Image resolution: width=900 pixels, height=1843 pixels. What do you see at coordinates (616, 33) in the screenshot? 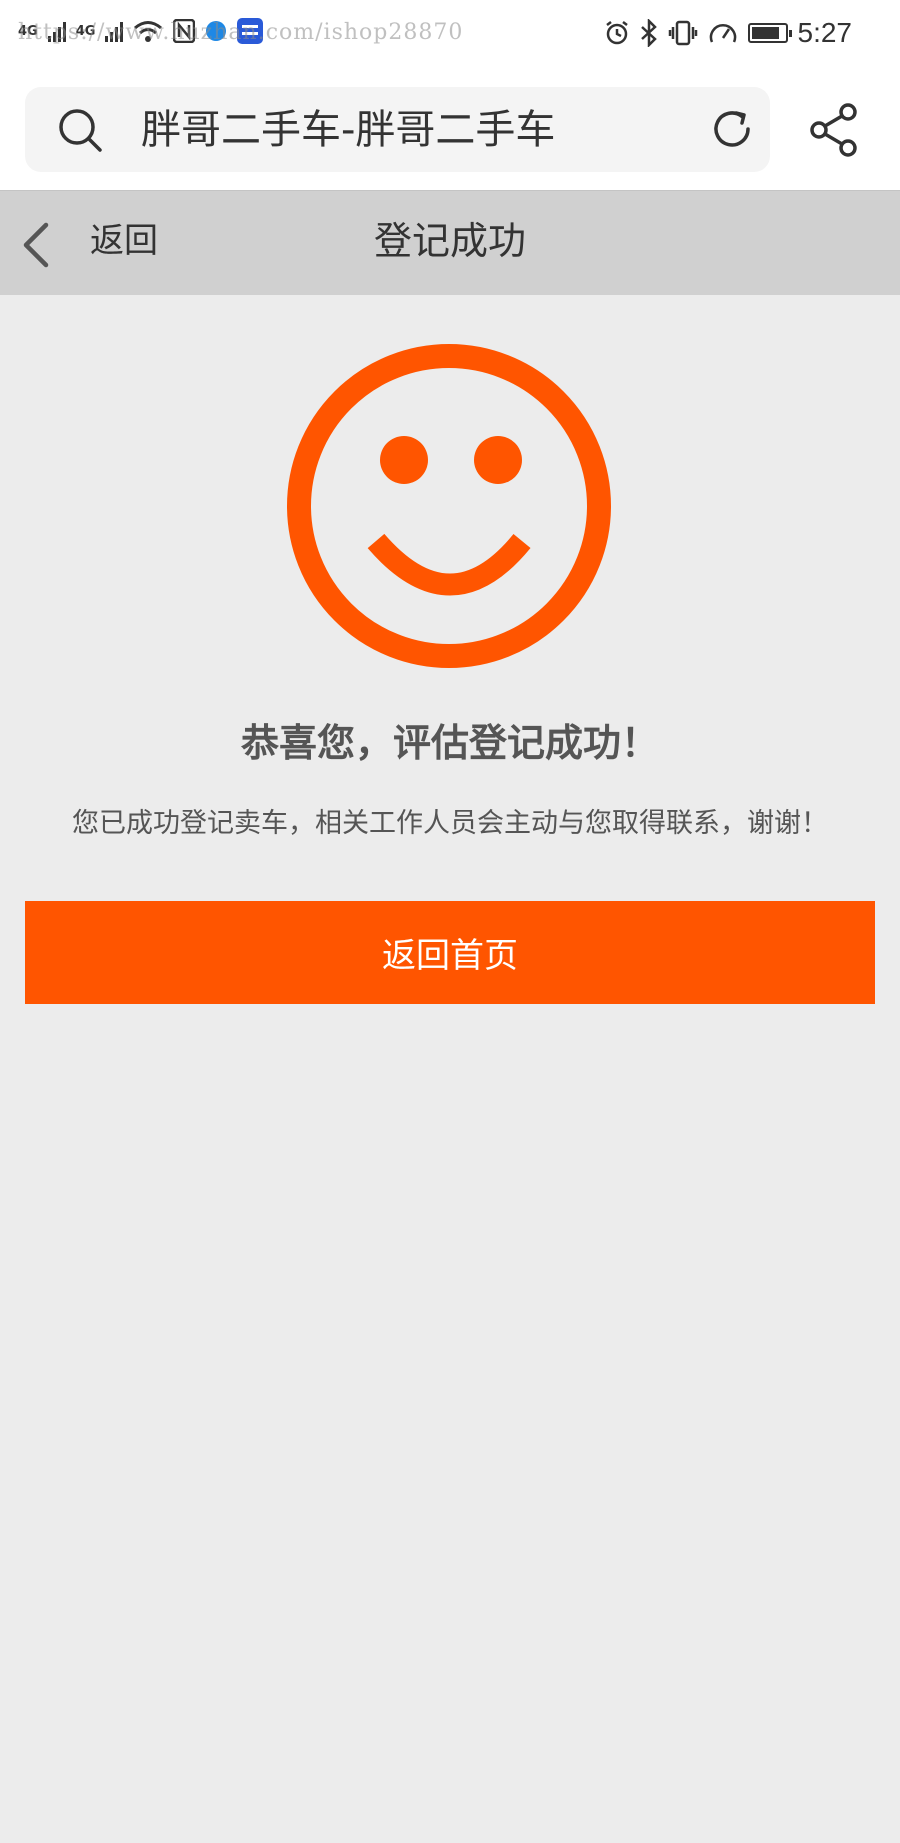
I see `alarm-icon` at bounding box center [616, 33].